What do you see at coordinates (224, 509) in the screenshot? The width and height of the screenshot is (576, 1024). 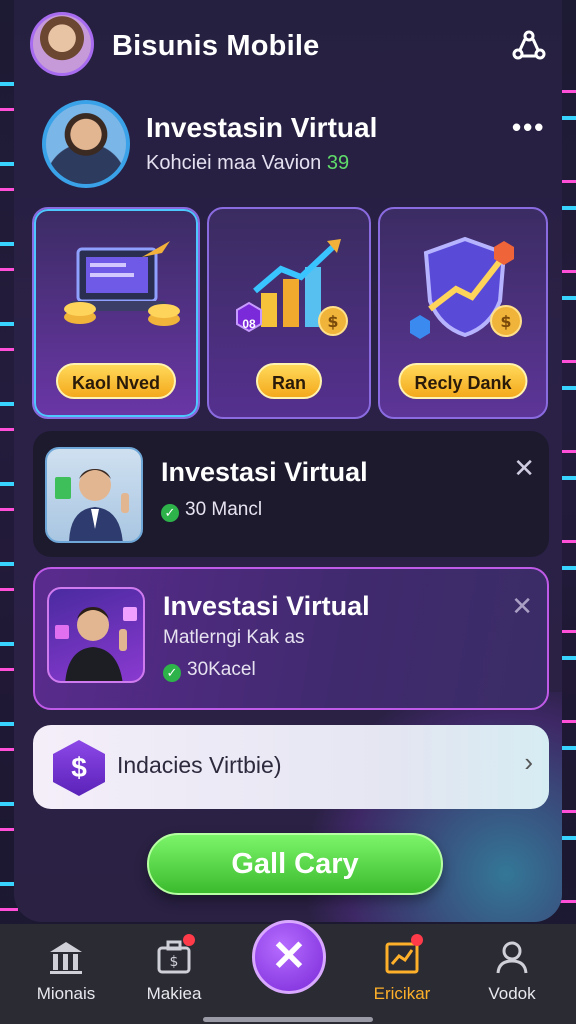 I see `card-status-text: 30 Mancl` at bounding box center [224, 509].